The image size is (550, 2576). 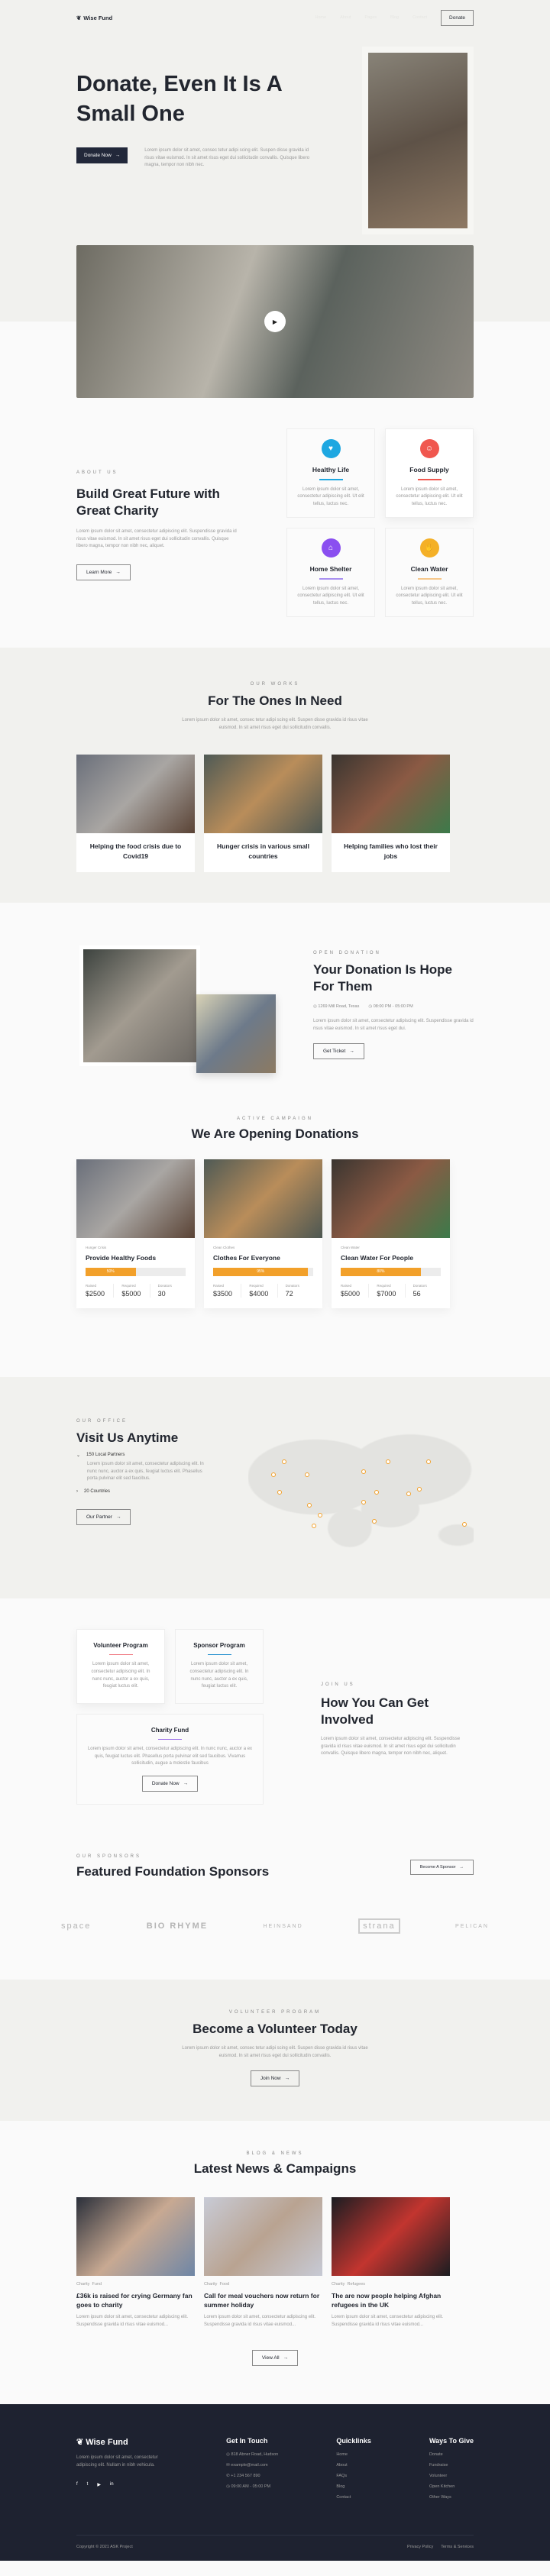 I want to click on footer-link-open-kitchen: Open Kitchen, so click(x=451, y=2486).